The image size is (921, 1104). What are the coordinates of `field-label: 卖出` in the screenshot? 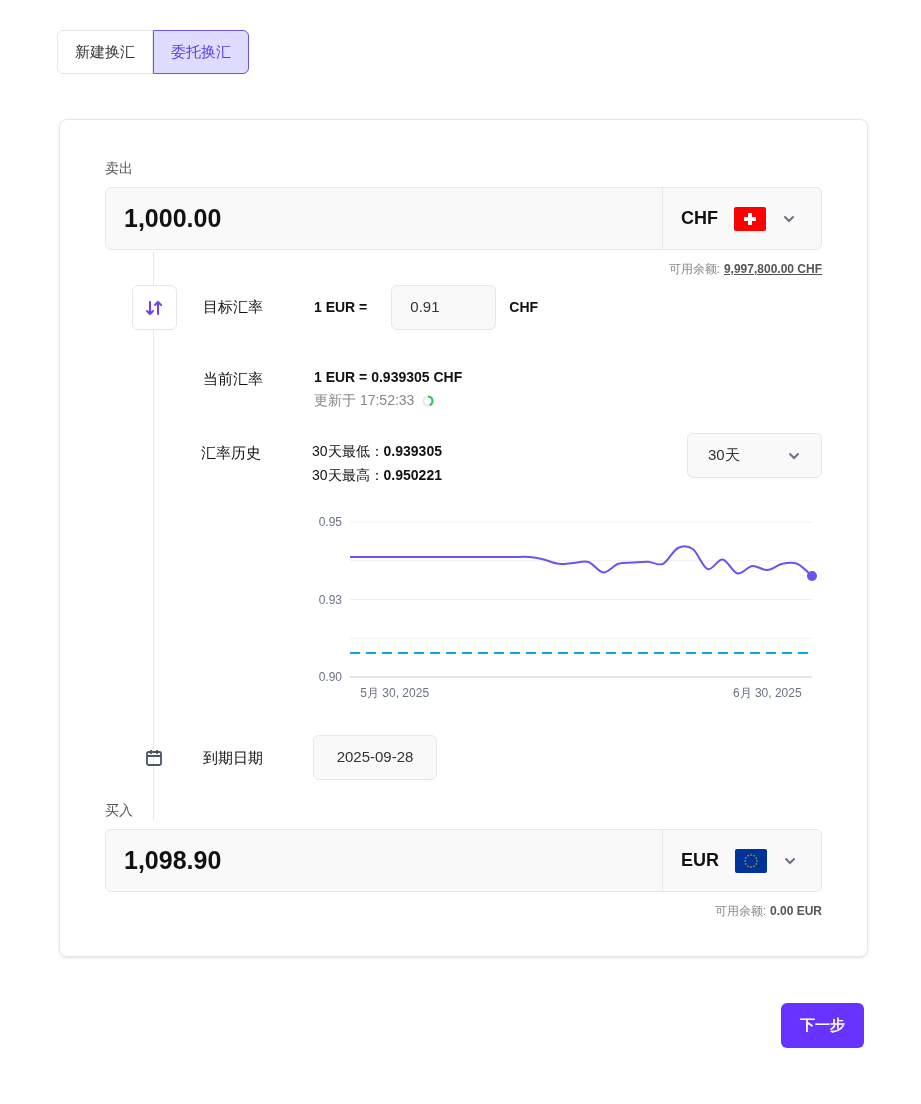 It's located at (119, 168).